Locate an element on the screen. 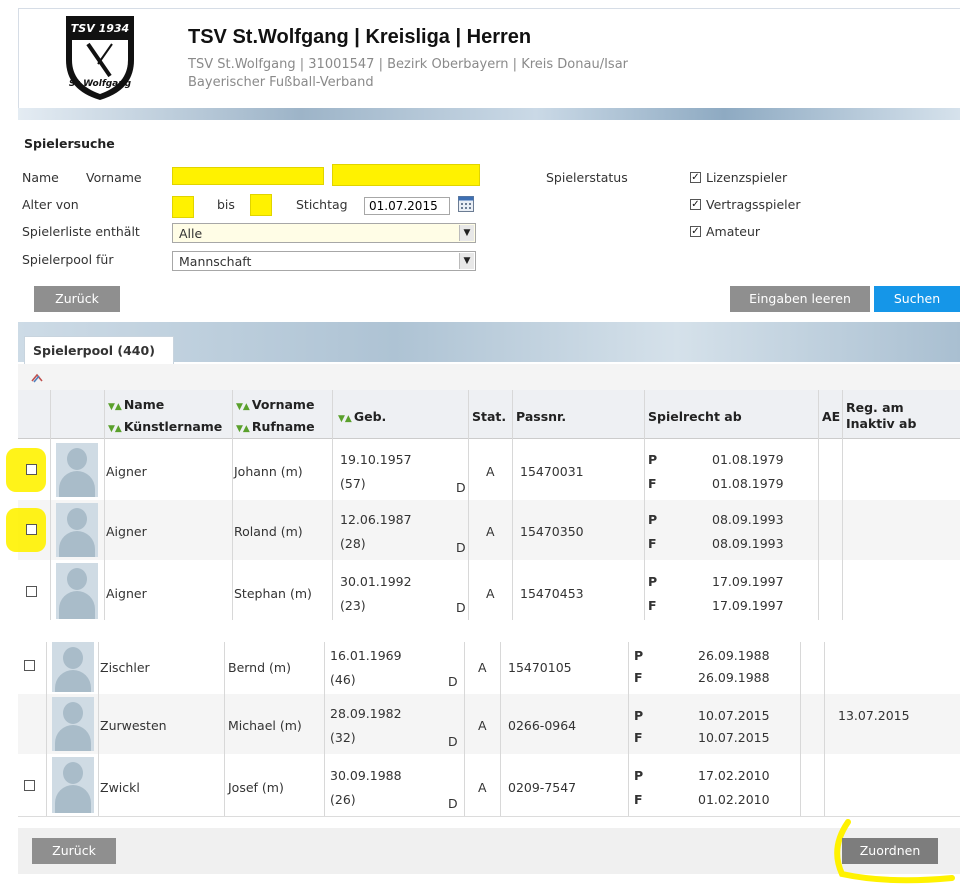  col-kuenstlername: ▼▲ Künstlername is located at coordinates (165, 428).